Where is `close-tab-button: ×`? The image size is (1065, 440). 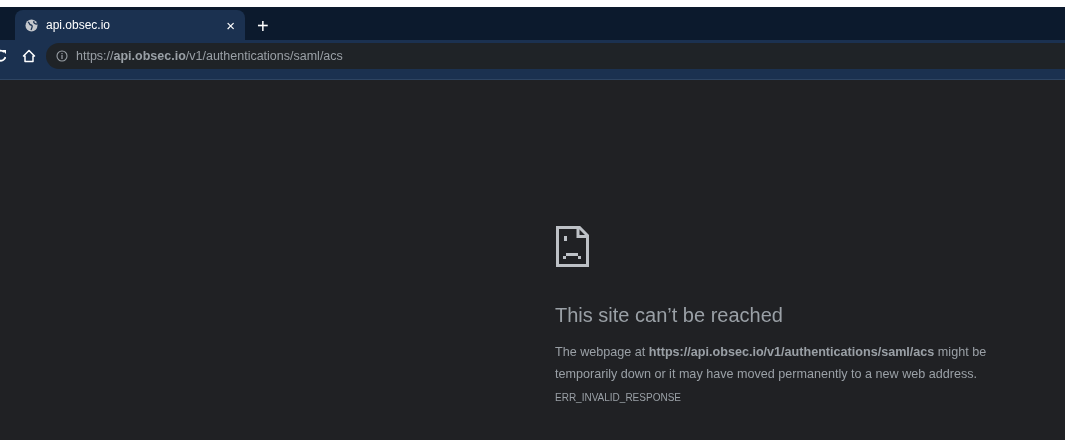 close-tab-button: × is located at coordinates (230, 25).